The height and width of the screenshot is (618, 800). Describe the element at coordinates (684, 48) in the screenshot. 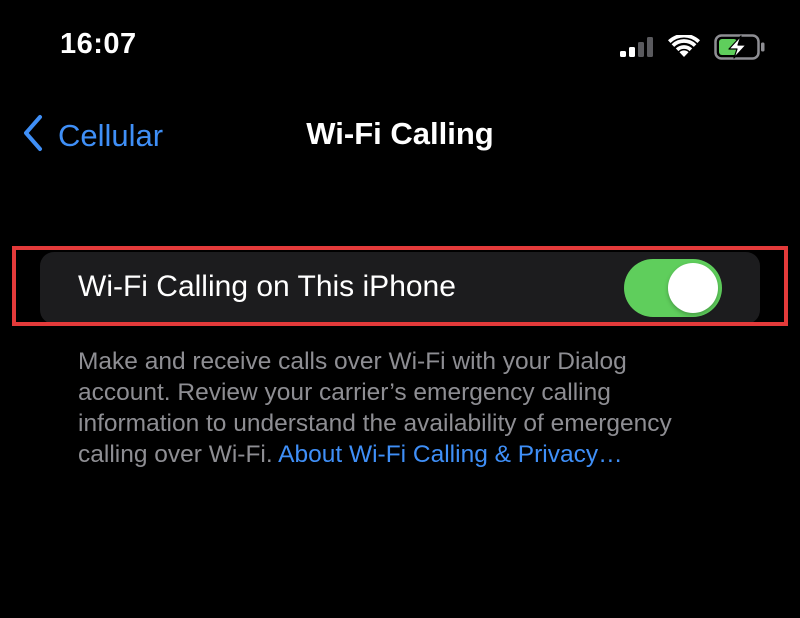

I see `wifi-icon` at that location.